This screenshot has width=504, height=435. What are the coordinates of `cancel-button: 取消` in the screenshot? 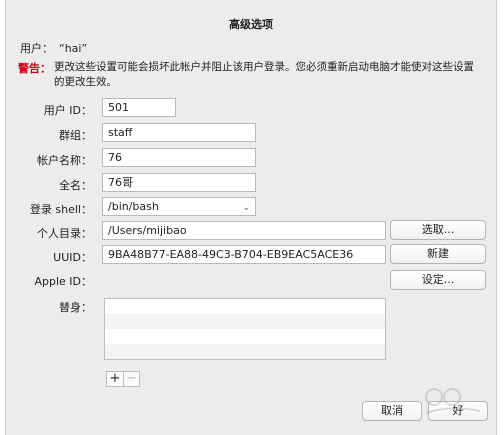 It's located at (392, 411).